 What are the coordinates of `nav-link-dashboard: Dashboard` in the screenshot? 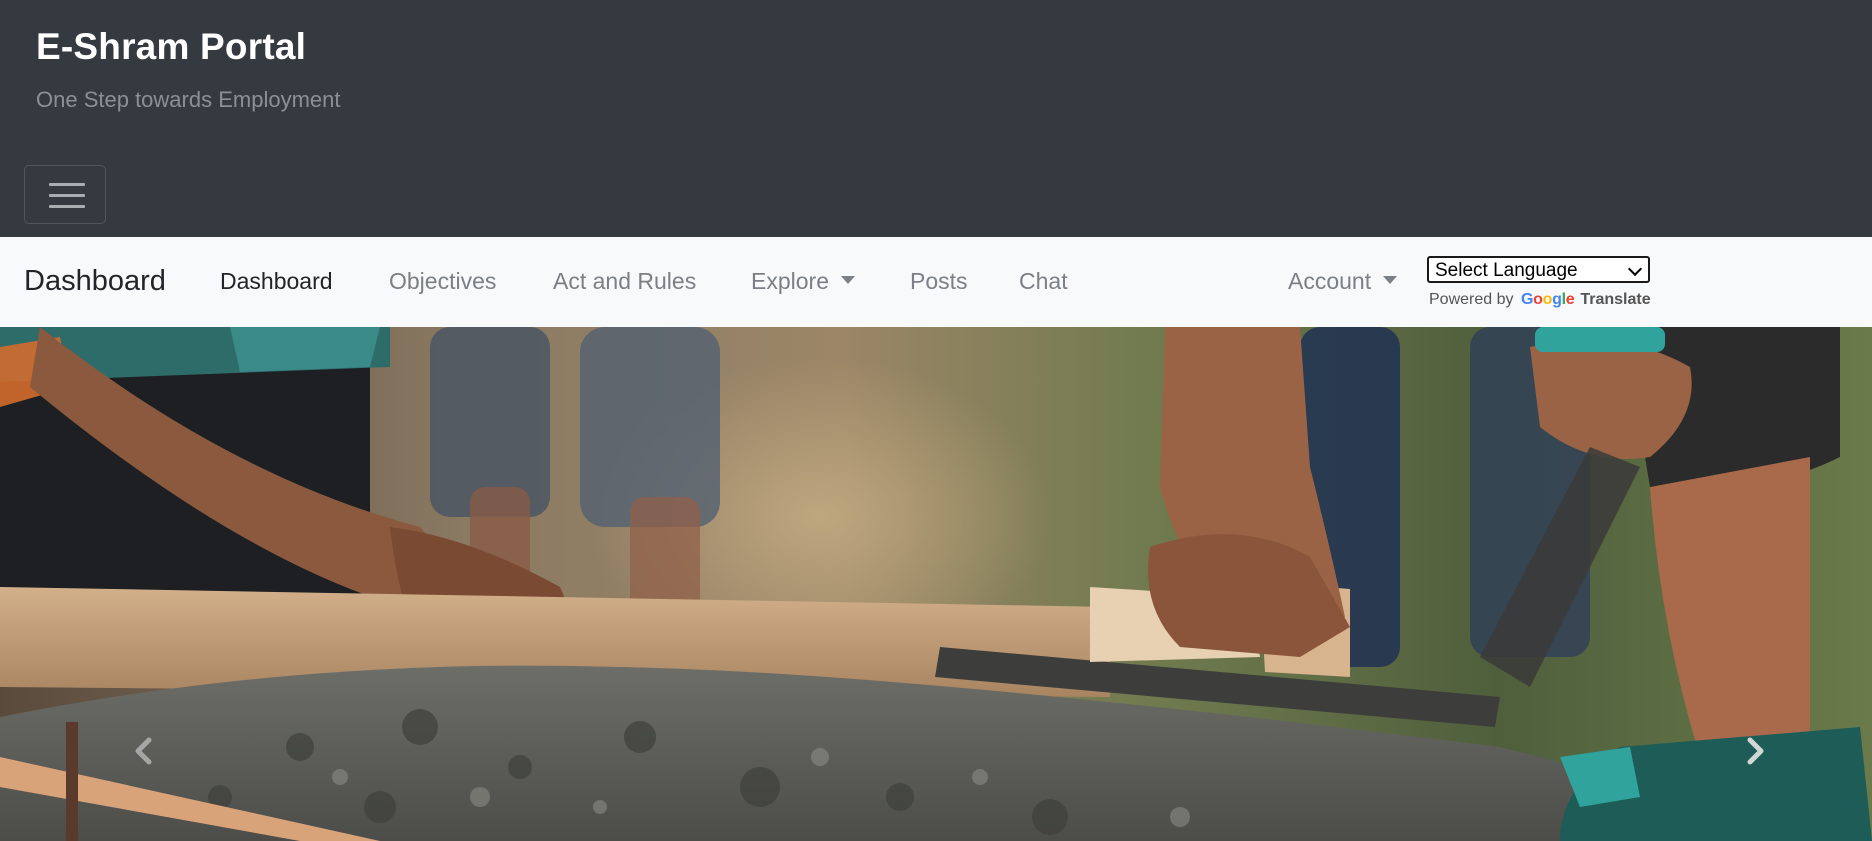 It's located at (276, 281).